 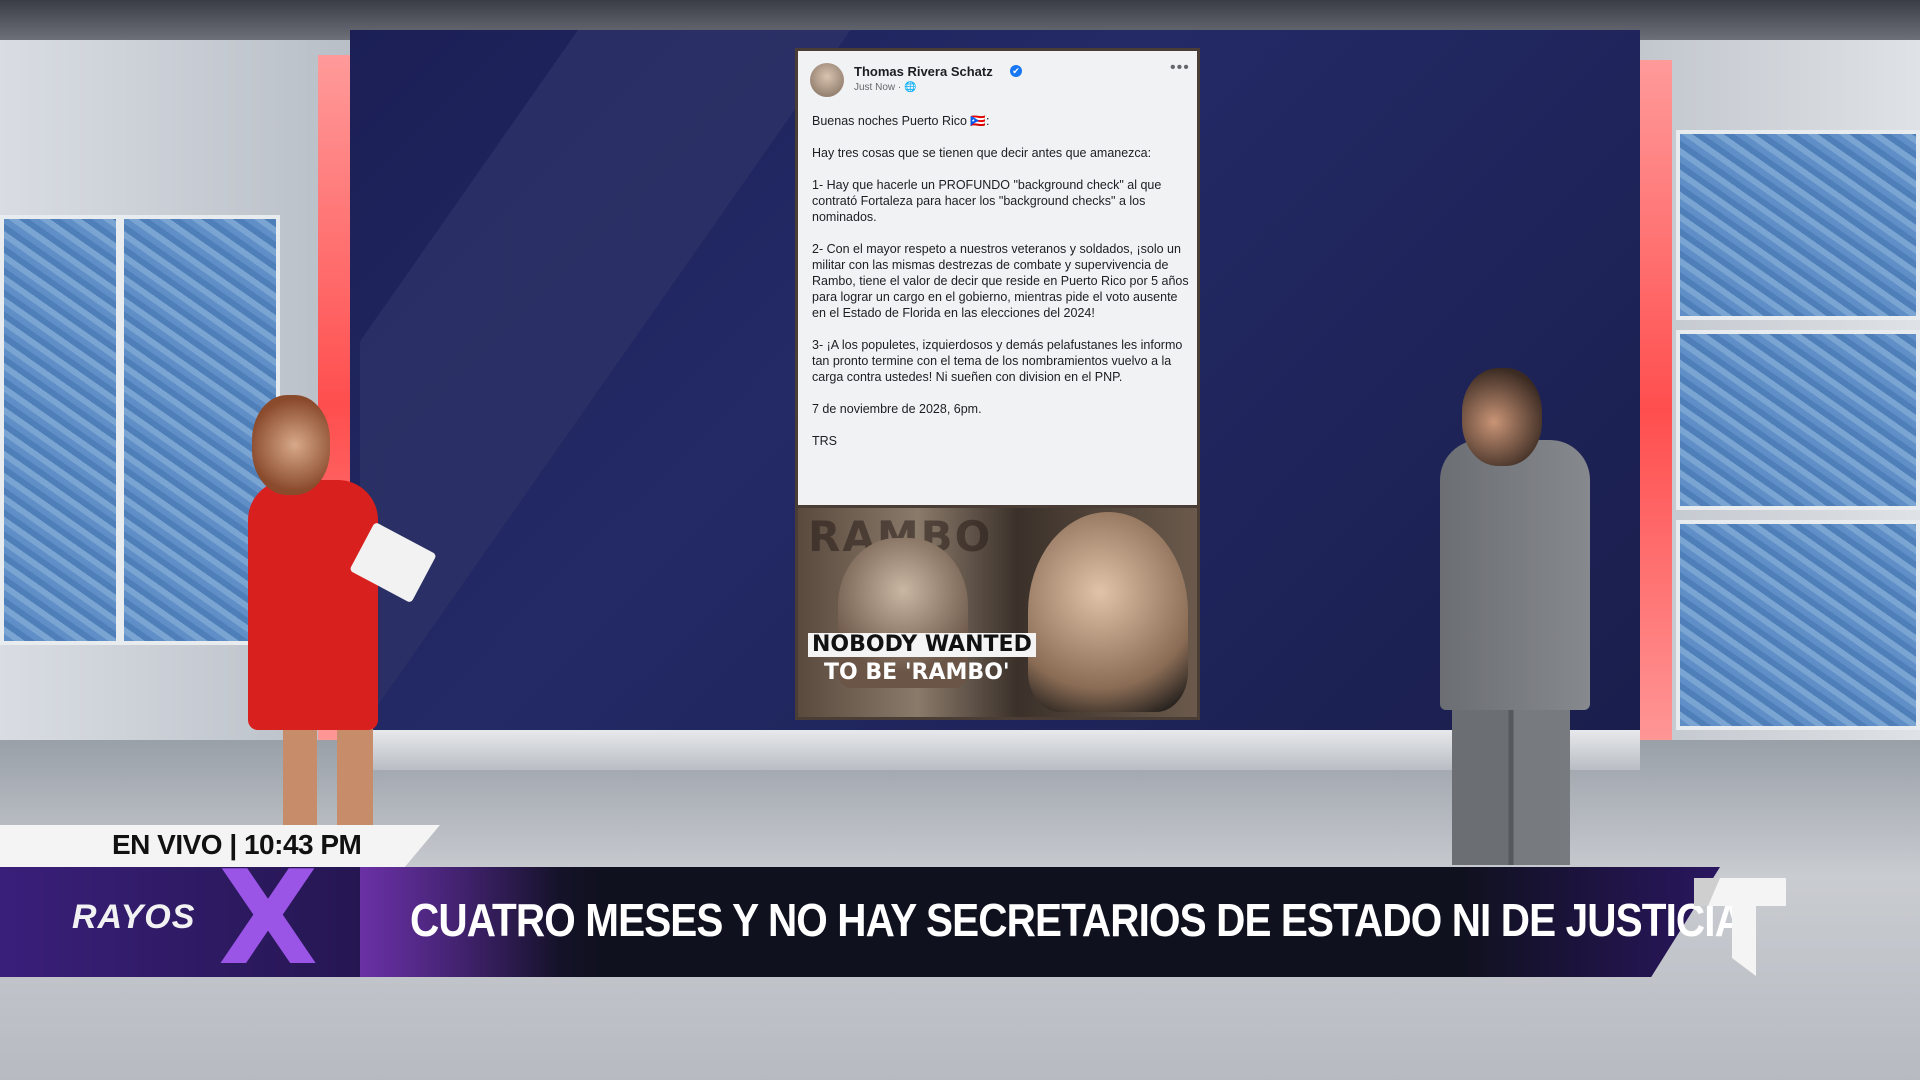 I want to click on show-logo-x-icon: X, so click(x=268, y=918).